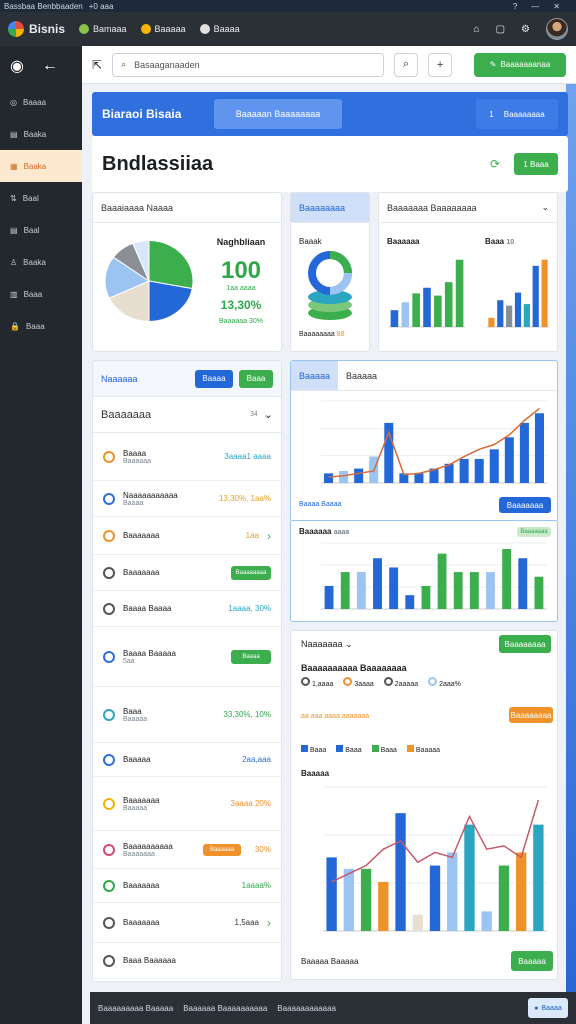  I want to click on analytics-bottom-button: Baaaaa, so click(532, 961).